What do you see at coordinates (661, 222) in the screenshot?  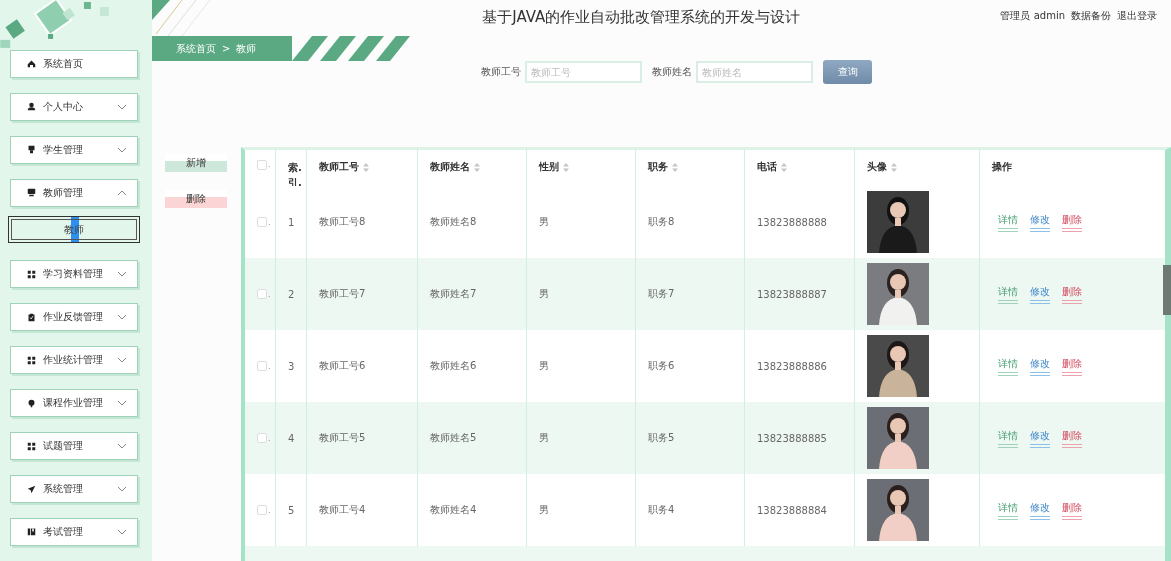 I see `table-cell: 职务8` at bounding box center [661, 222].